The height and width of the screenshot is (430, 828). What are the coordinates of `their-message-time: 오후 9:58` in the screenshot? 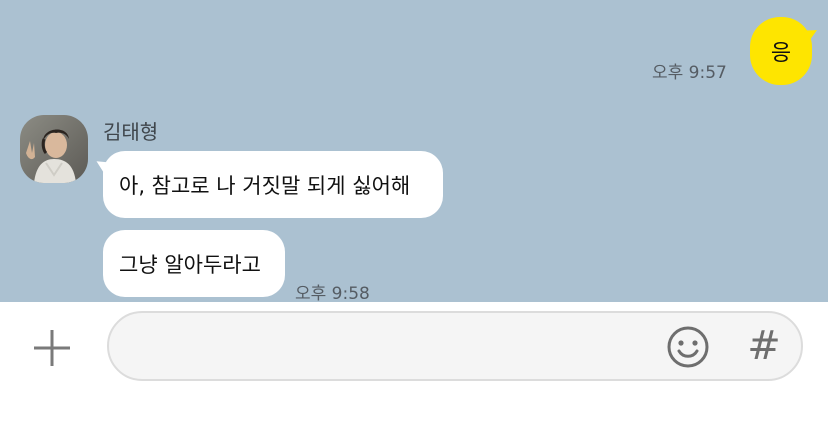 It's located at (332, 293).